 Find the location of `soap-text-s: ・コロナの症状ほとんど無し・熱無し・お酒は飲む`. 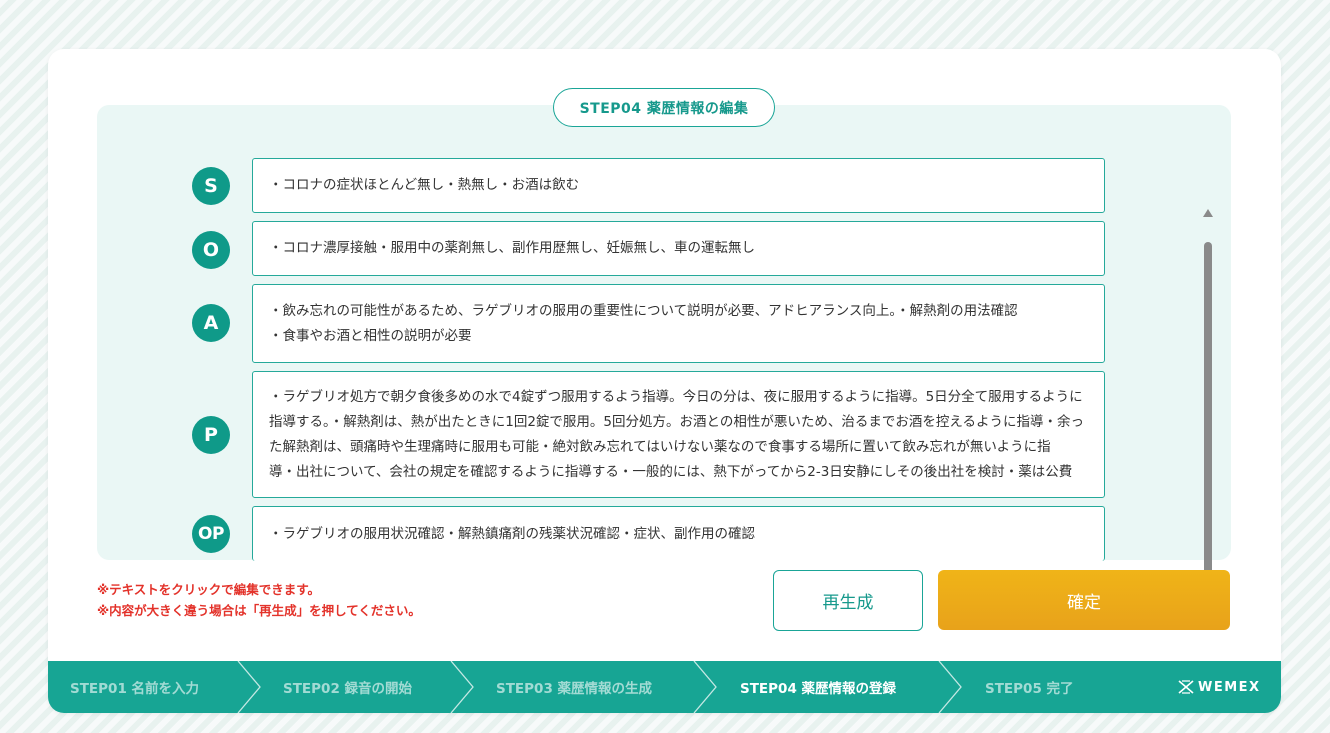

soap-text-s: ・コロナの症状ほとんど無し・熱無し・お酒は飲む is located at coordinates (678, 185).